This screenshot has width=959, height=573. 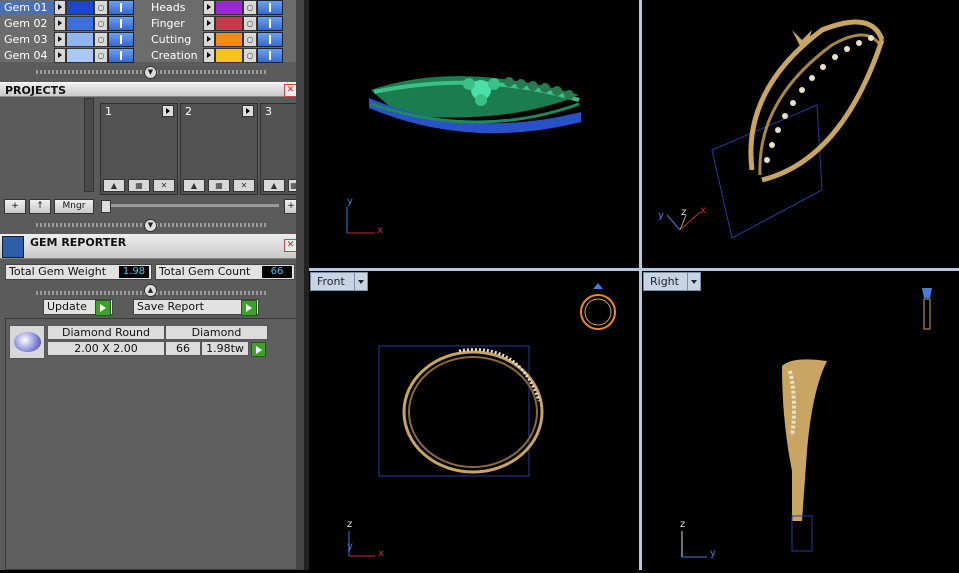 I want to click on layer-label: Creation, so click(x=175, y=55).